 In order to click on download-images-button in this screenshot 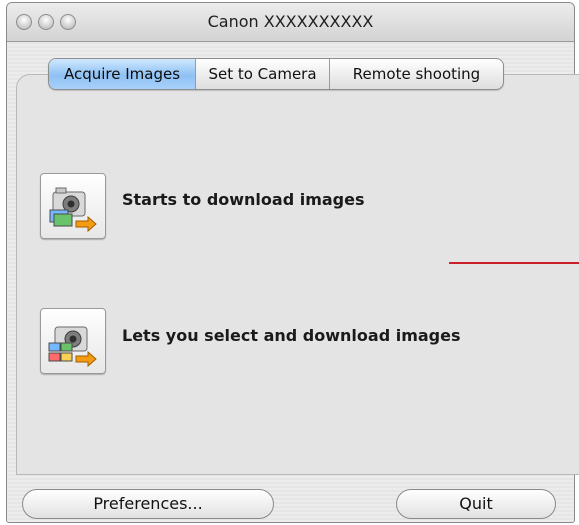, I will do `click(73, 206)`.